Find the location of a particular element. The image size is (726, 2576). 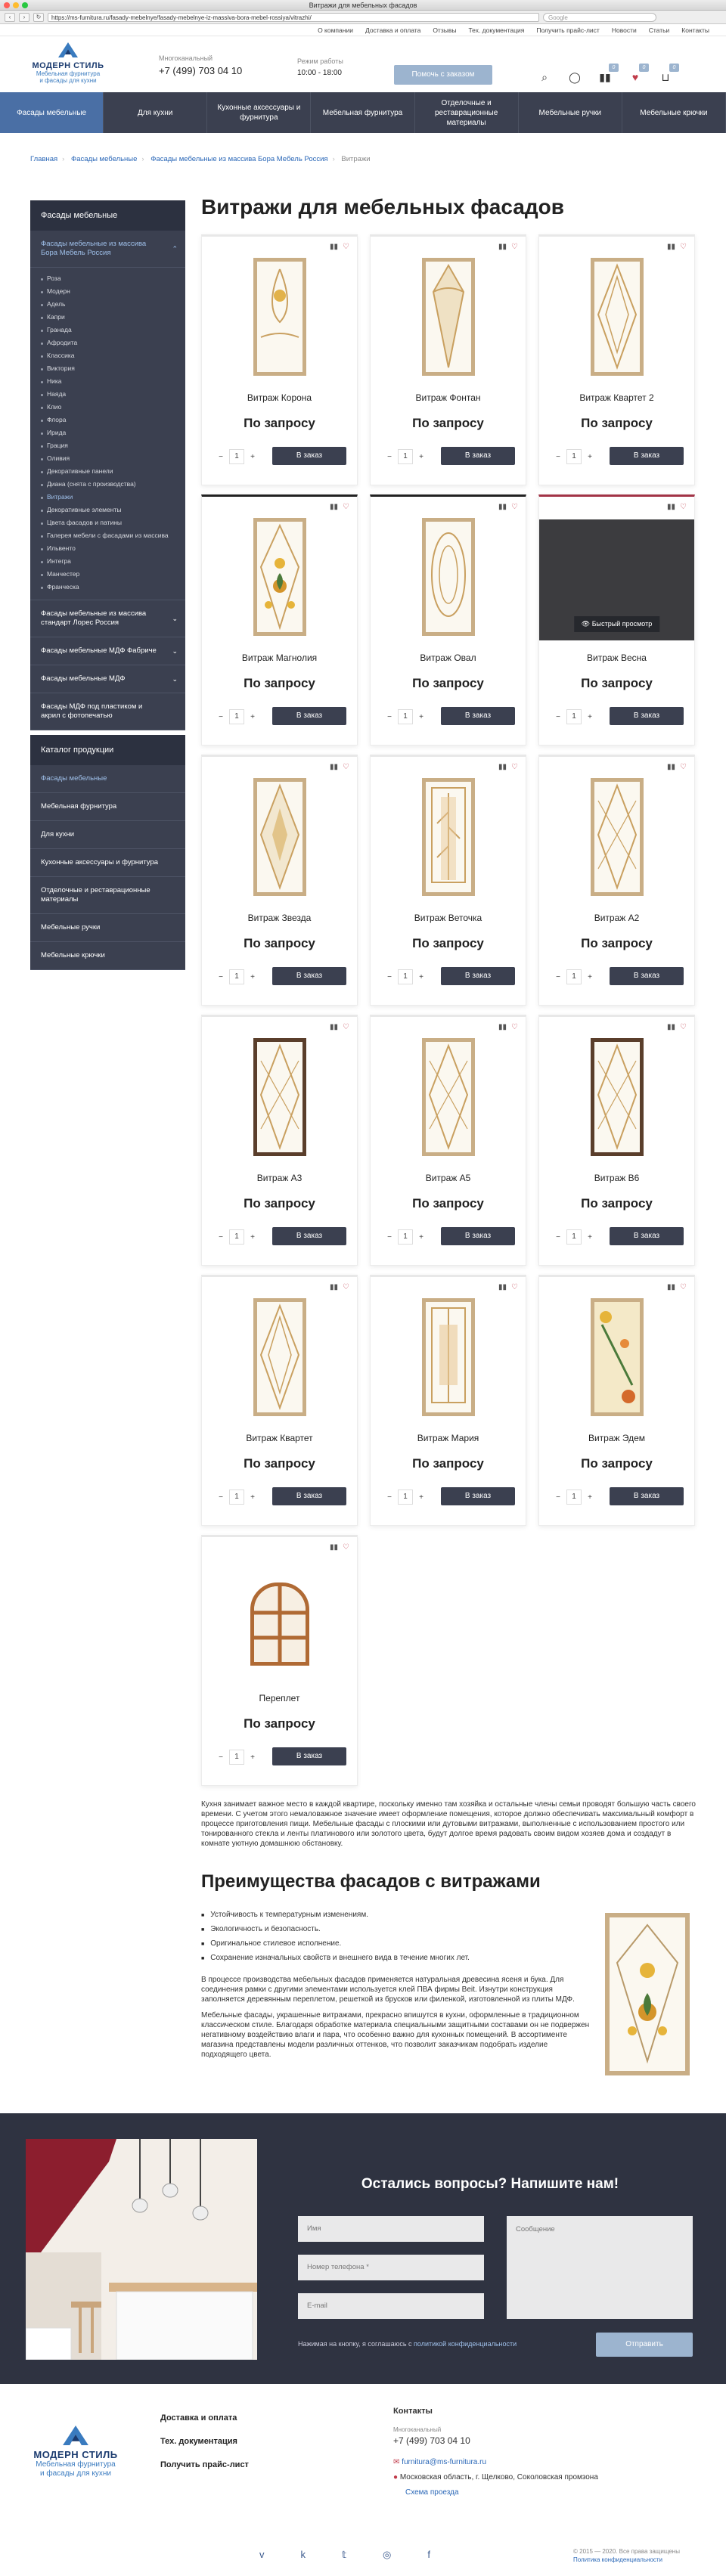

maximize-window-icon is located at coordinates (25, 5).